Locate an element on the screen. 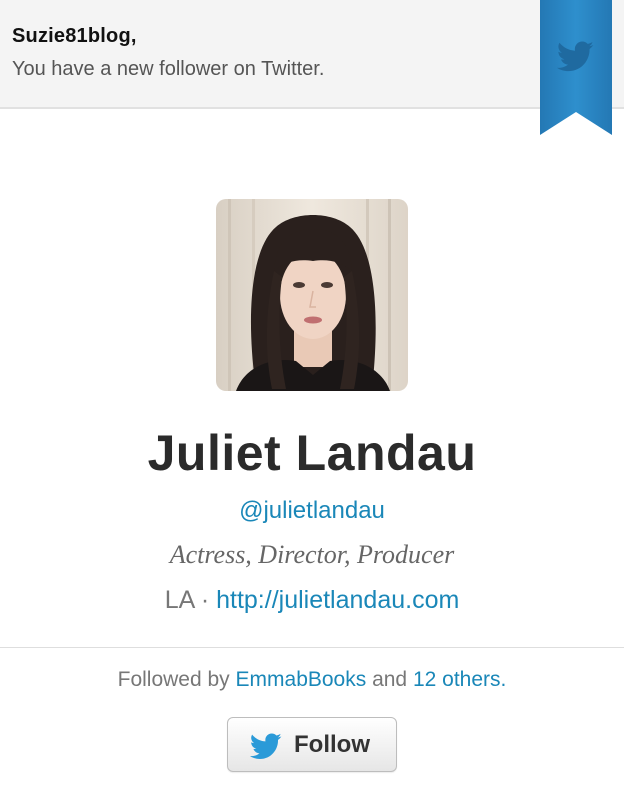 Image resolution: width=624 pixels, height=794 pixels. followed-by-prefix: Followed by is located at coordinates (176, 679).